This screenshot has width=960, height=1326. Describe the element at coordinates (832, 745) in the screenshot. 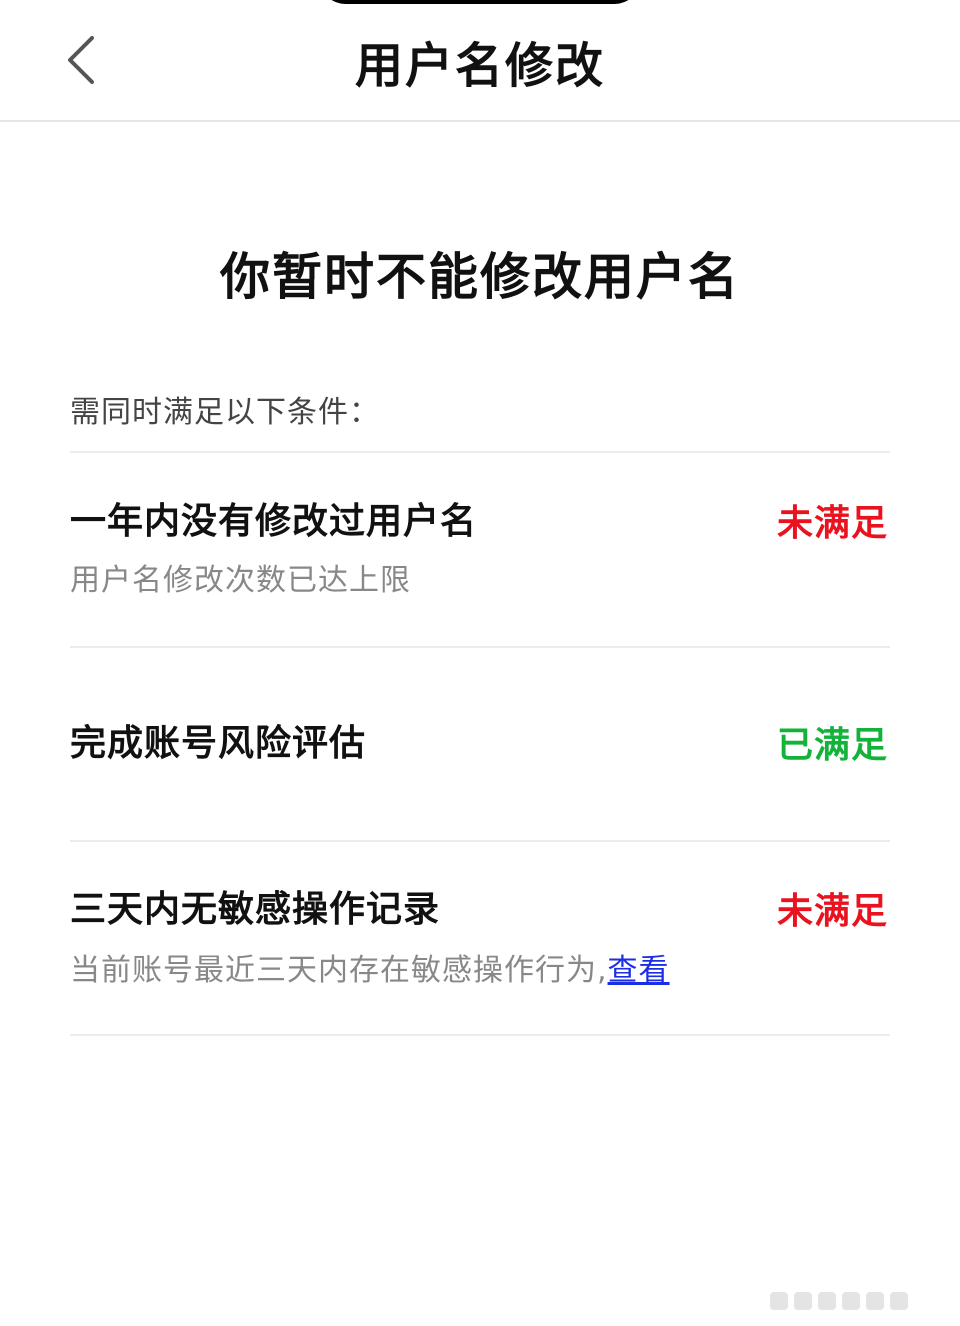

I see `condition-status-badge: 已满足` at that location.